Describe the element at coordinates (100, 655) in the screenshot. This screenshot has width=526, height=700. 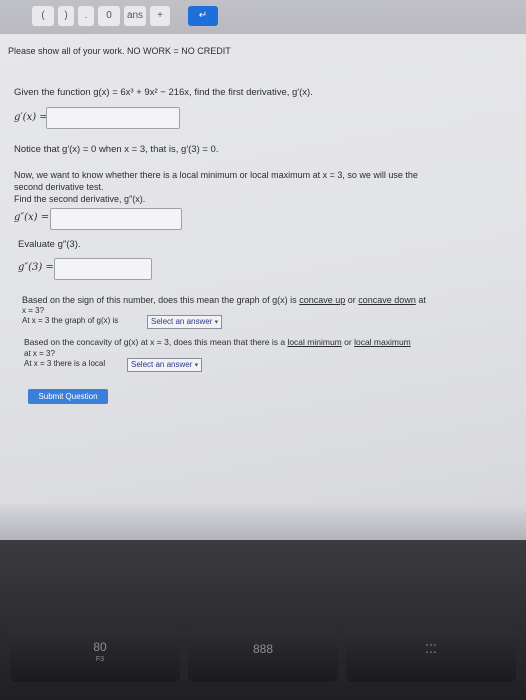
I see `key-f3: 80 F3` at that location.